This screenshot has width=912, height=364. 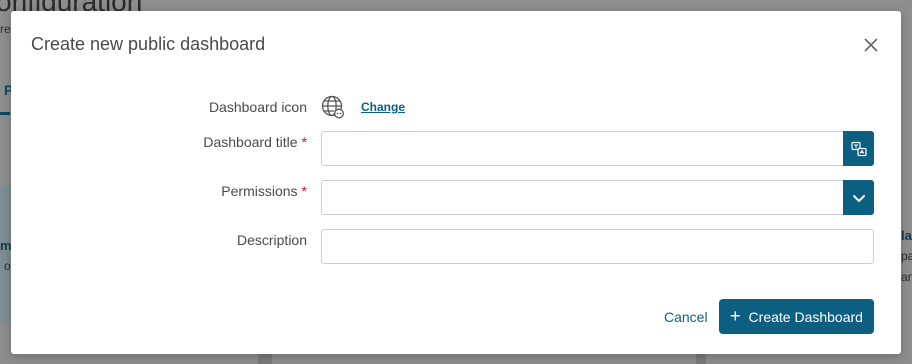 What do you see at coordinates (686, 317) in the screenshot?
I see `cancel-button: Cancel` at bounding box center [686, 317].